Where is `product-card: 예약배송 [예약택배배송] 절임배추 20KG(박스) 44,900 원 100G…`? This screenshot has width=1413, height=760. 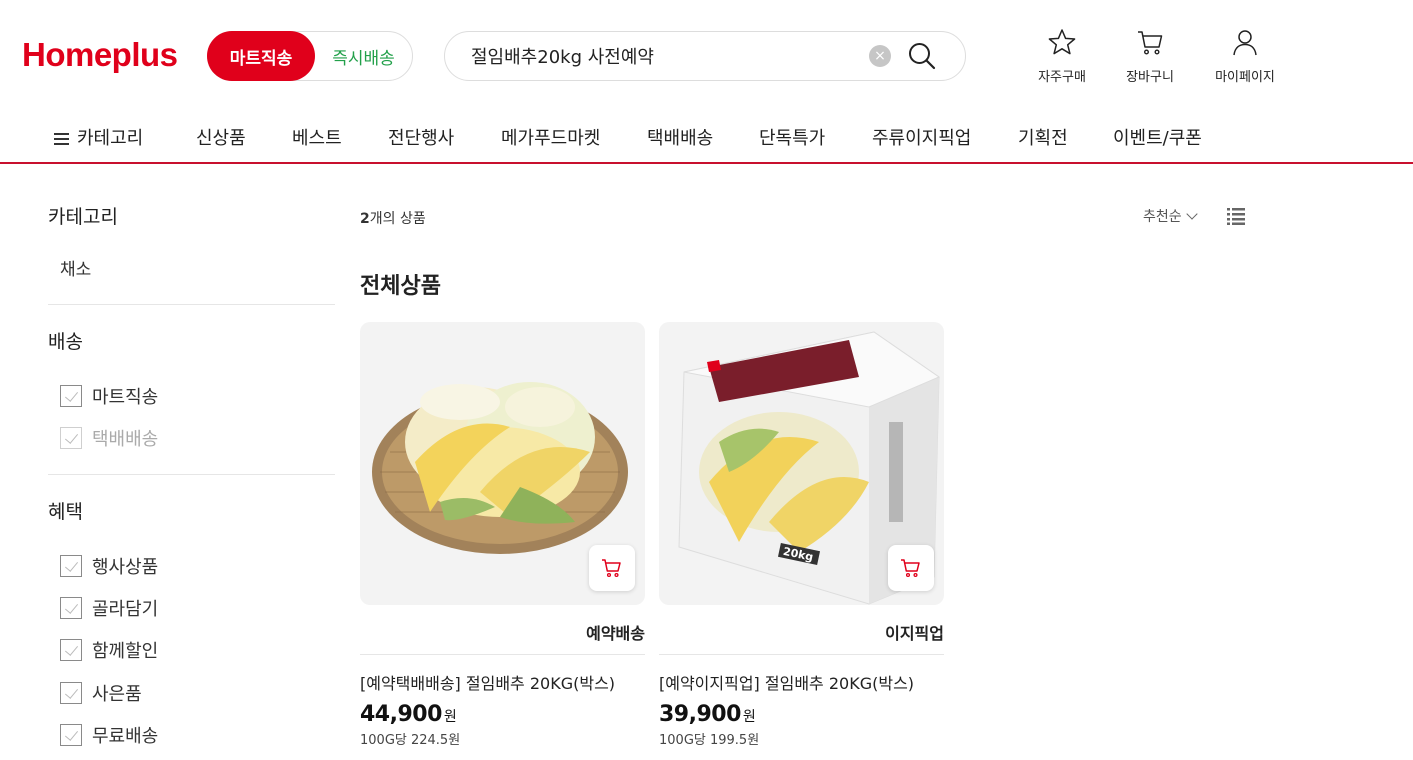 product-card: 예약배송 [예약택배배송] 절임배추 20KG(박스) 44,900 원 100G… is located at coordinates (502, 535).